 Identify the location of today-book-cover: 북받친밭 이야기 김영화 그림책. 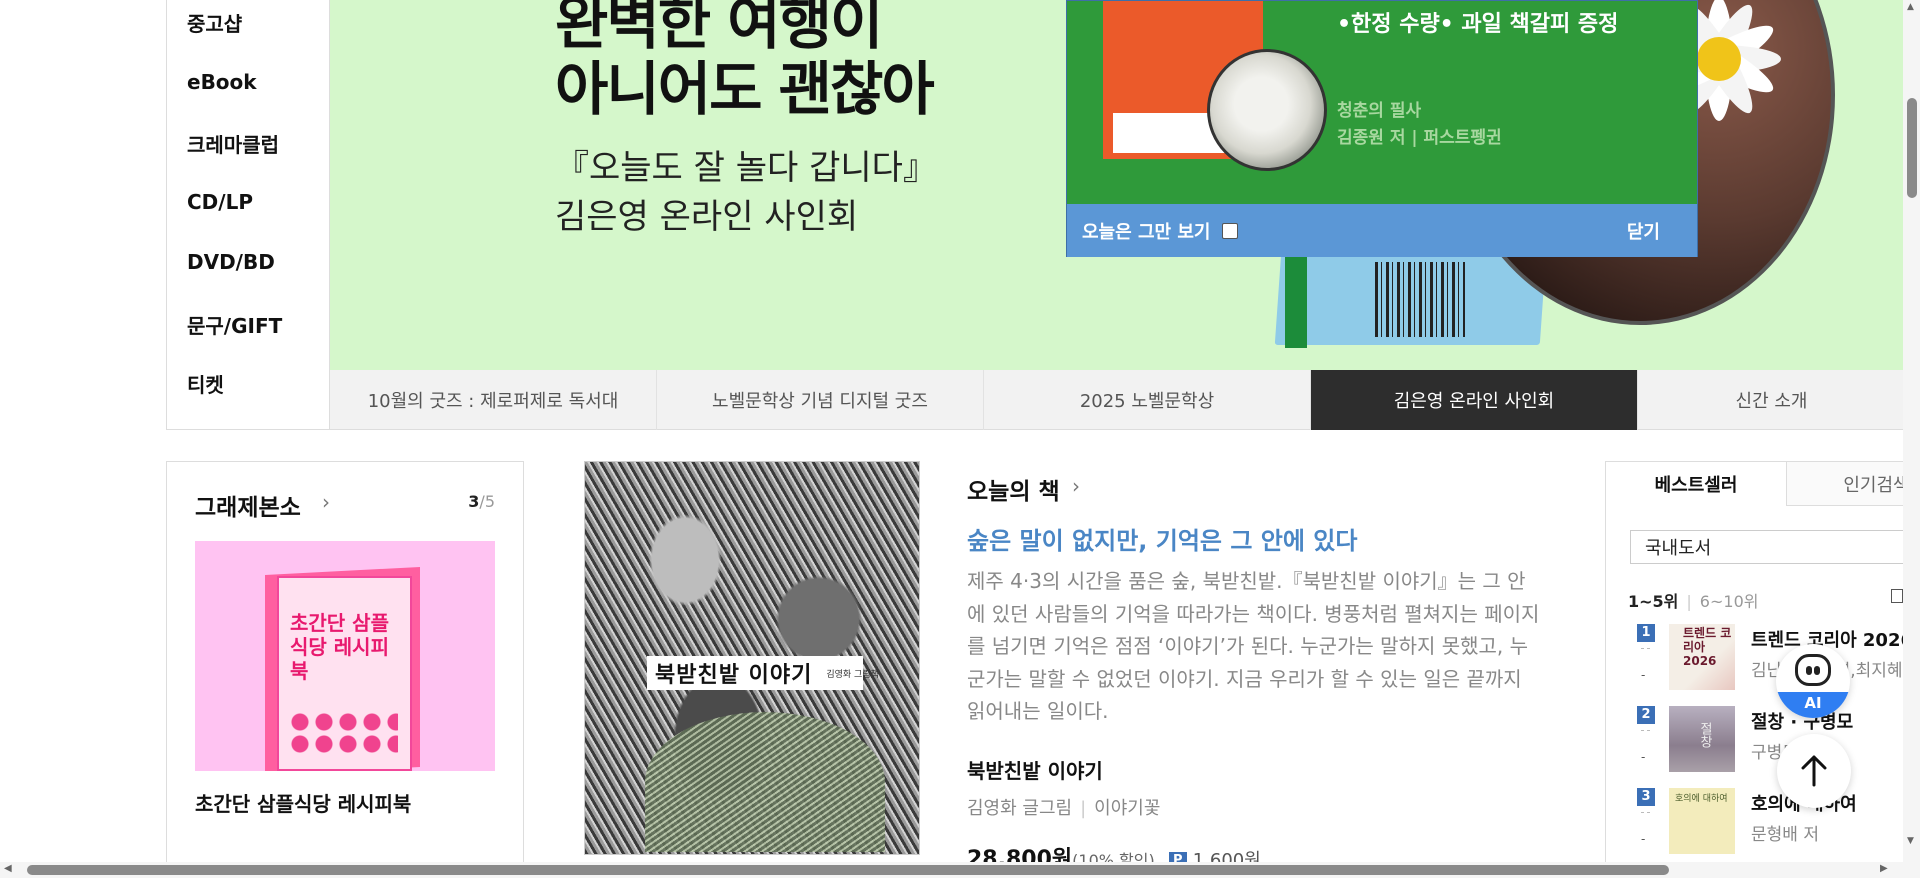
(752, 658).